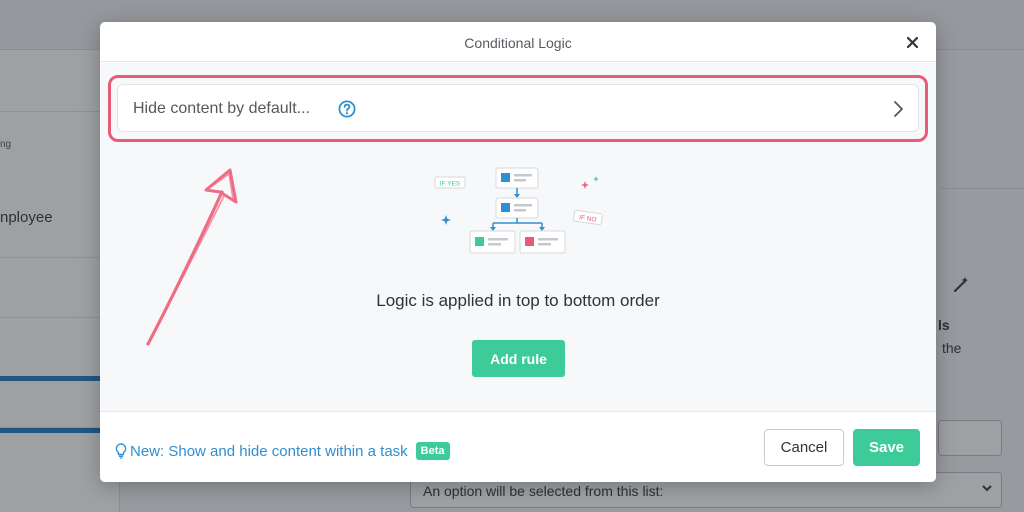 The image size is (1024, 512). Describe the element at coordinates (518, 210) in the screenshot. I see `logic-flowchart-illustration: IF YES IF NO` at that location.